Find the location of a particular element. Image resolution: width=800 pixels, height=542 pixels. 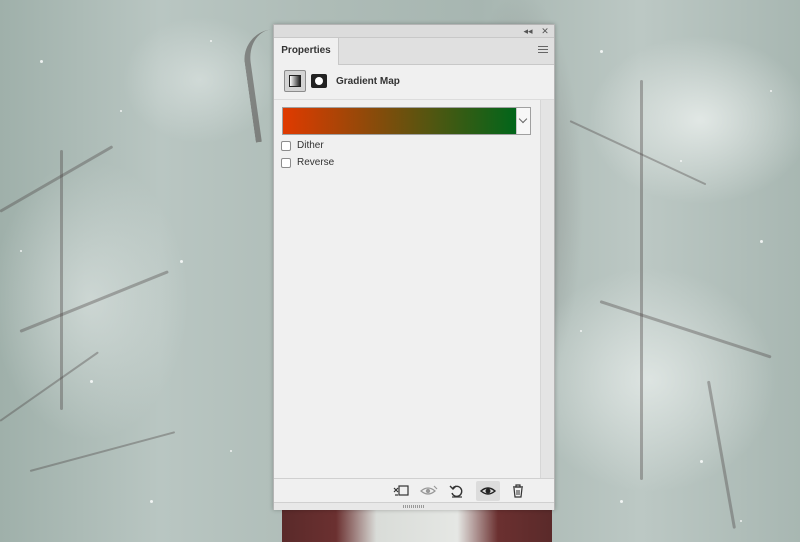

gradient-preview is located at coordinates (400, 121).